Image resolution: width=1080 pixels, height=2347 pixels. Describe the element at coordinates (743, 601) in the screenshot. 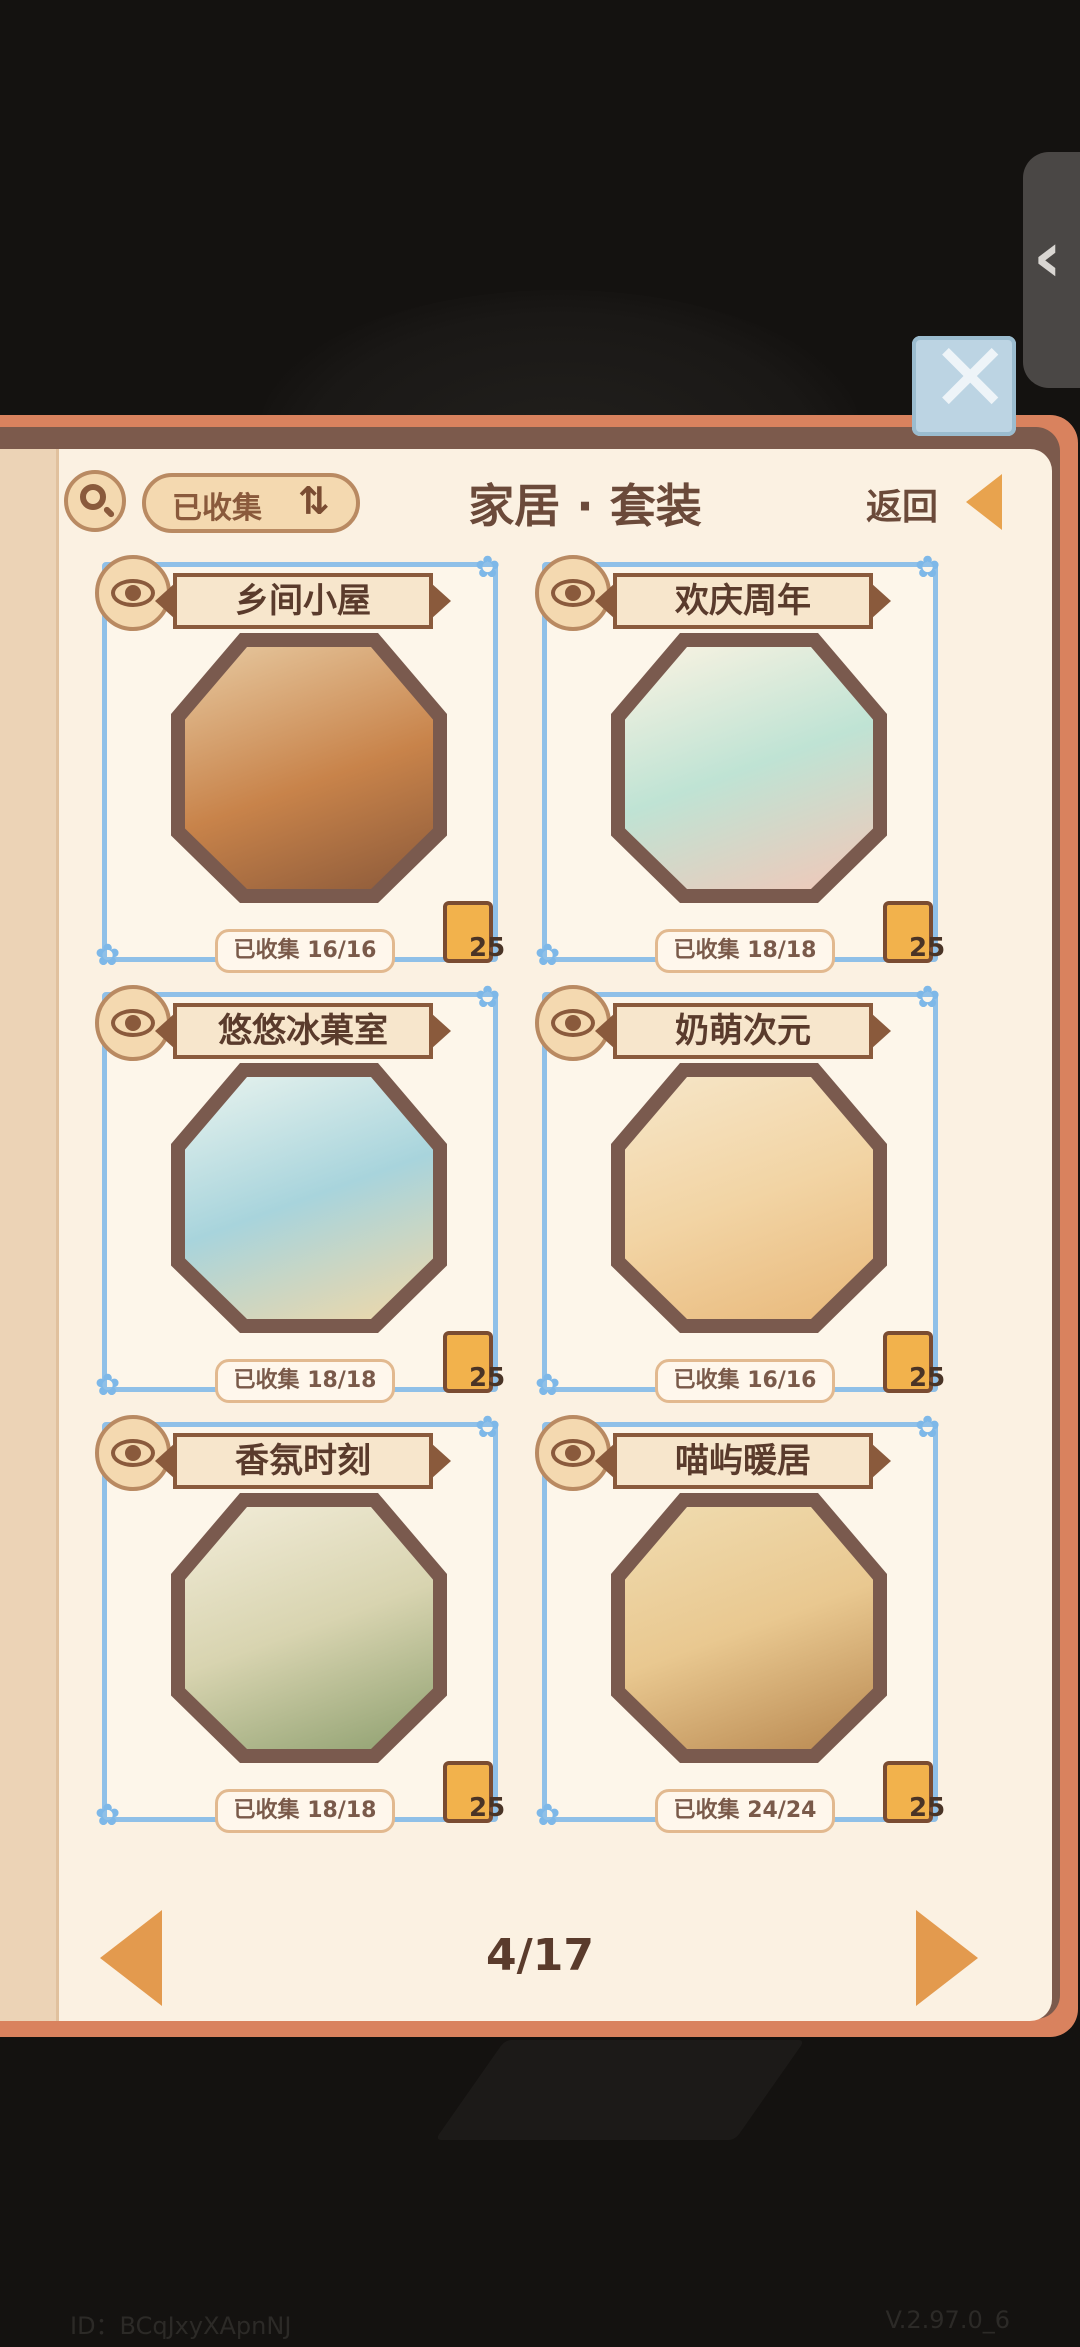

I see `suite-title: 欢庆周年` at that location.